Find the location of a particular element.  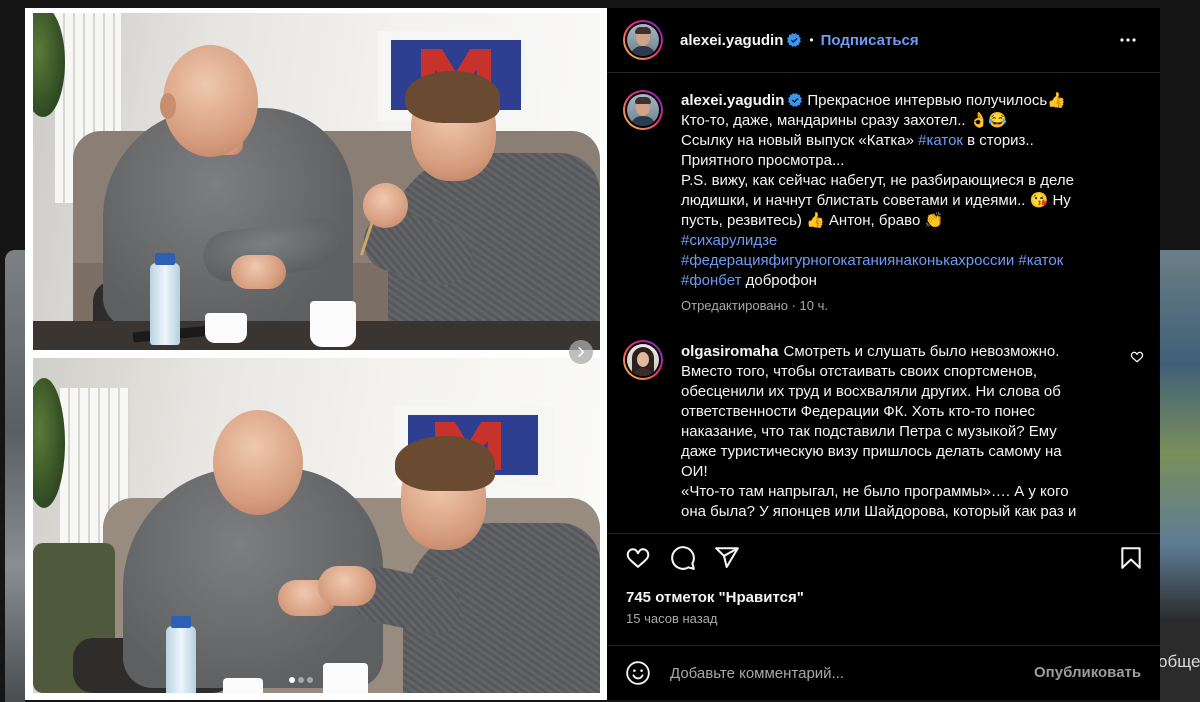

caption-text-segment: Прекрасное интервью получилось👍 is located at coordinates (936, 100).